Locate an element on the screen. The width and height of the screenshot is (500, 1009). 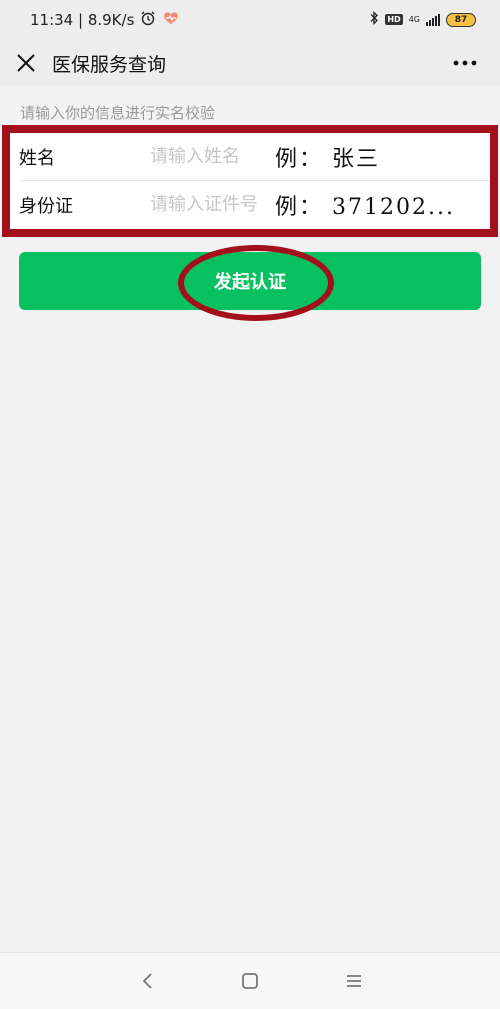
nav-bar: 医保服务查询 is located at coordinates (250, 63).